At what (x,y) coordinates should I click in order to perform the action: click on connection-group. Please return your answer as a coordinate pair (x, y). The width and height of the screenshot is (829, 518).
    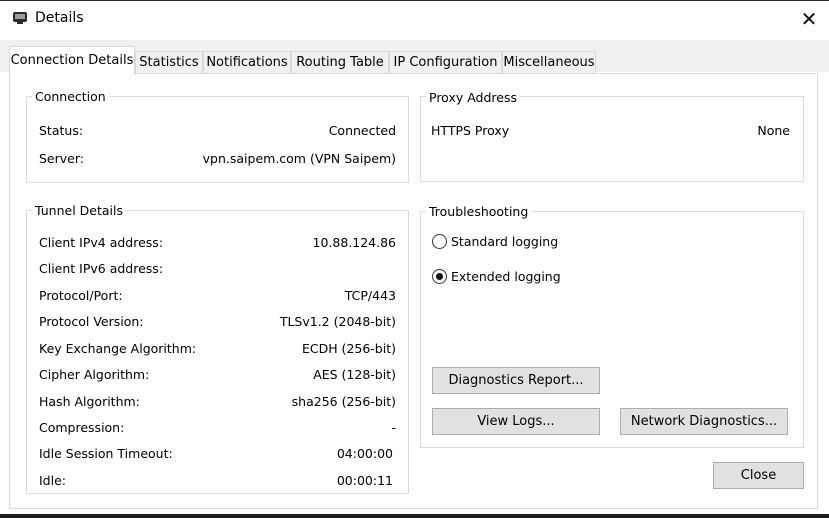
    Looking at the image, I should click on (217, 139).